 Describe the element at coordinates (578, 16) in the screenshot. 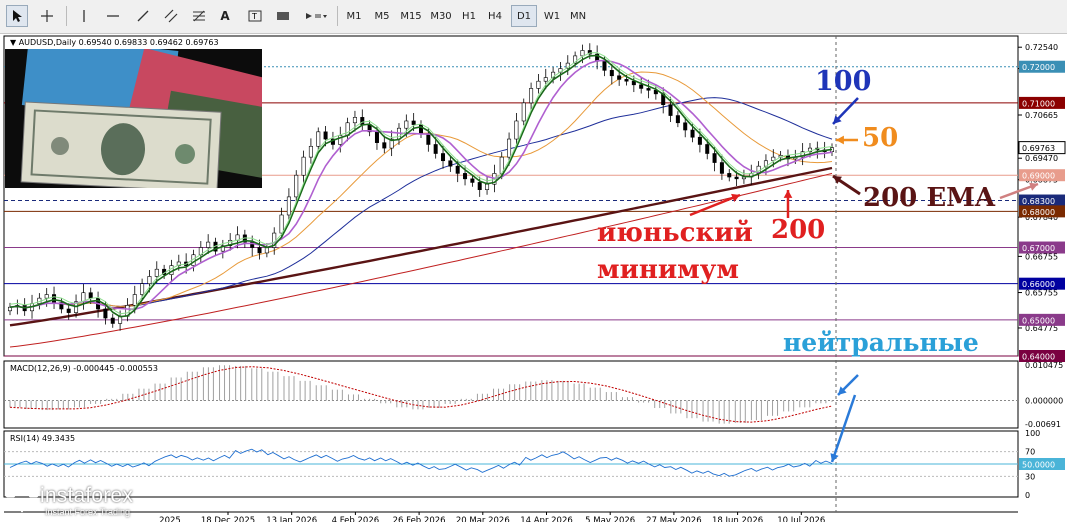

I see `timeframe-mn: MN` at that location.